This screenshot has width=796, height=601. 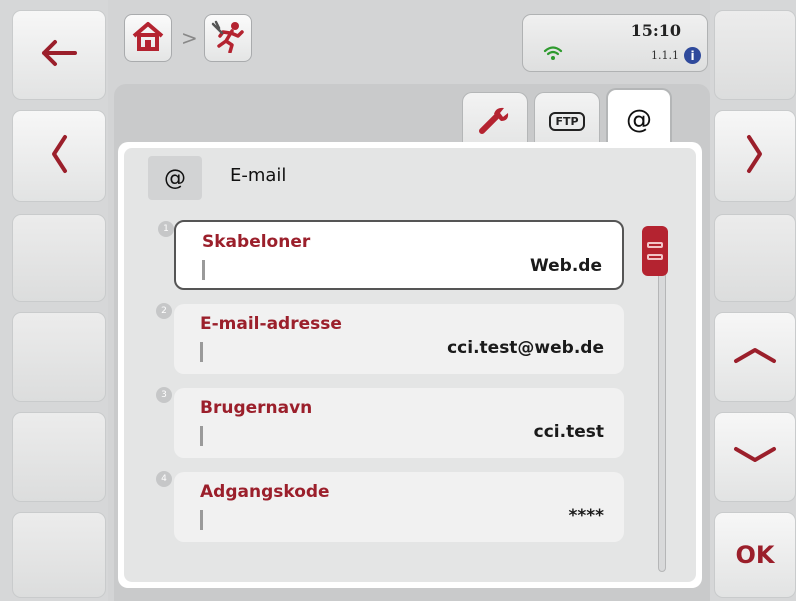 What do you see at coordinates (655, 251) in the screenshot?
I see `scrollbar-thumb` at bounding box center [655, 251].